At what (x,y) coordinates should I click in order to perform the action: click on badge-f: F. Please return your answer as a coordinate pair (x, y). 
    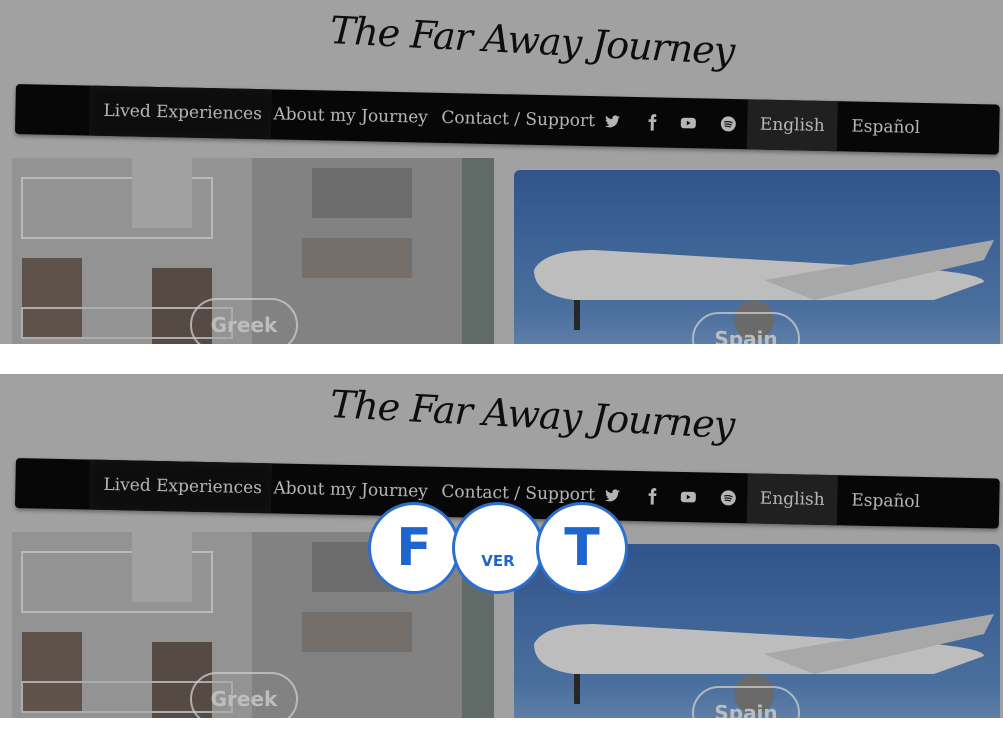
    Looking at the image, I should click on (414, 548).